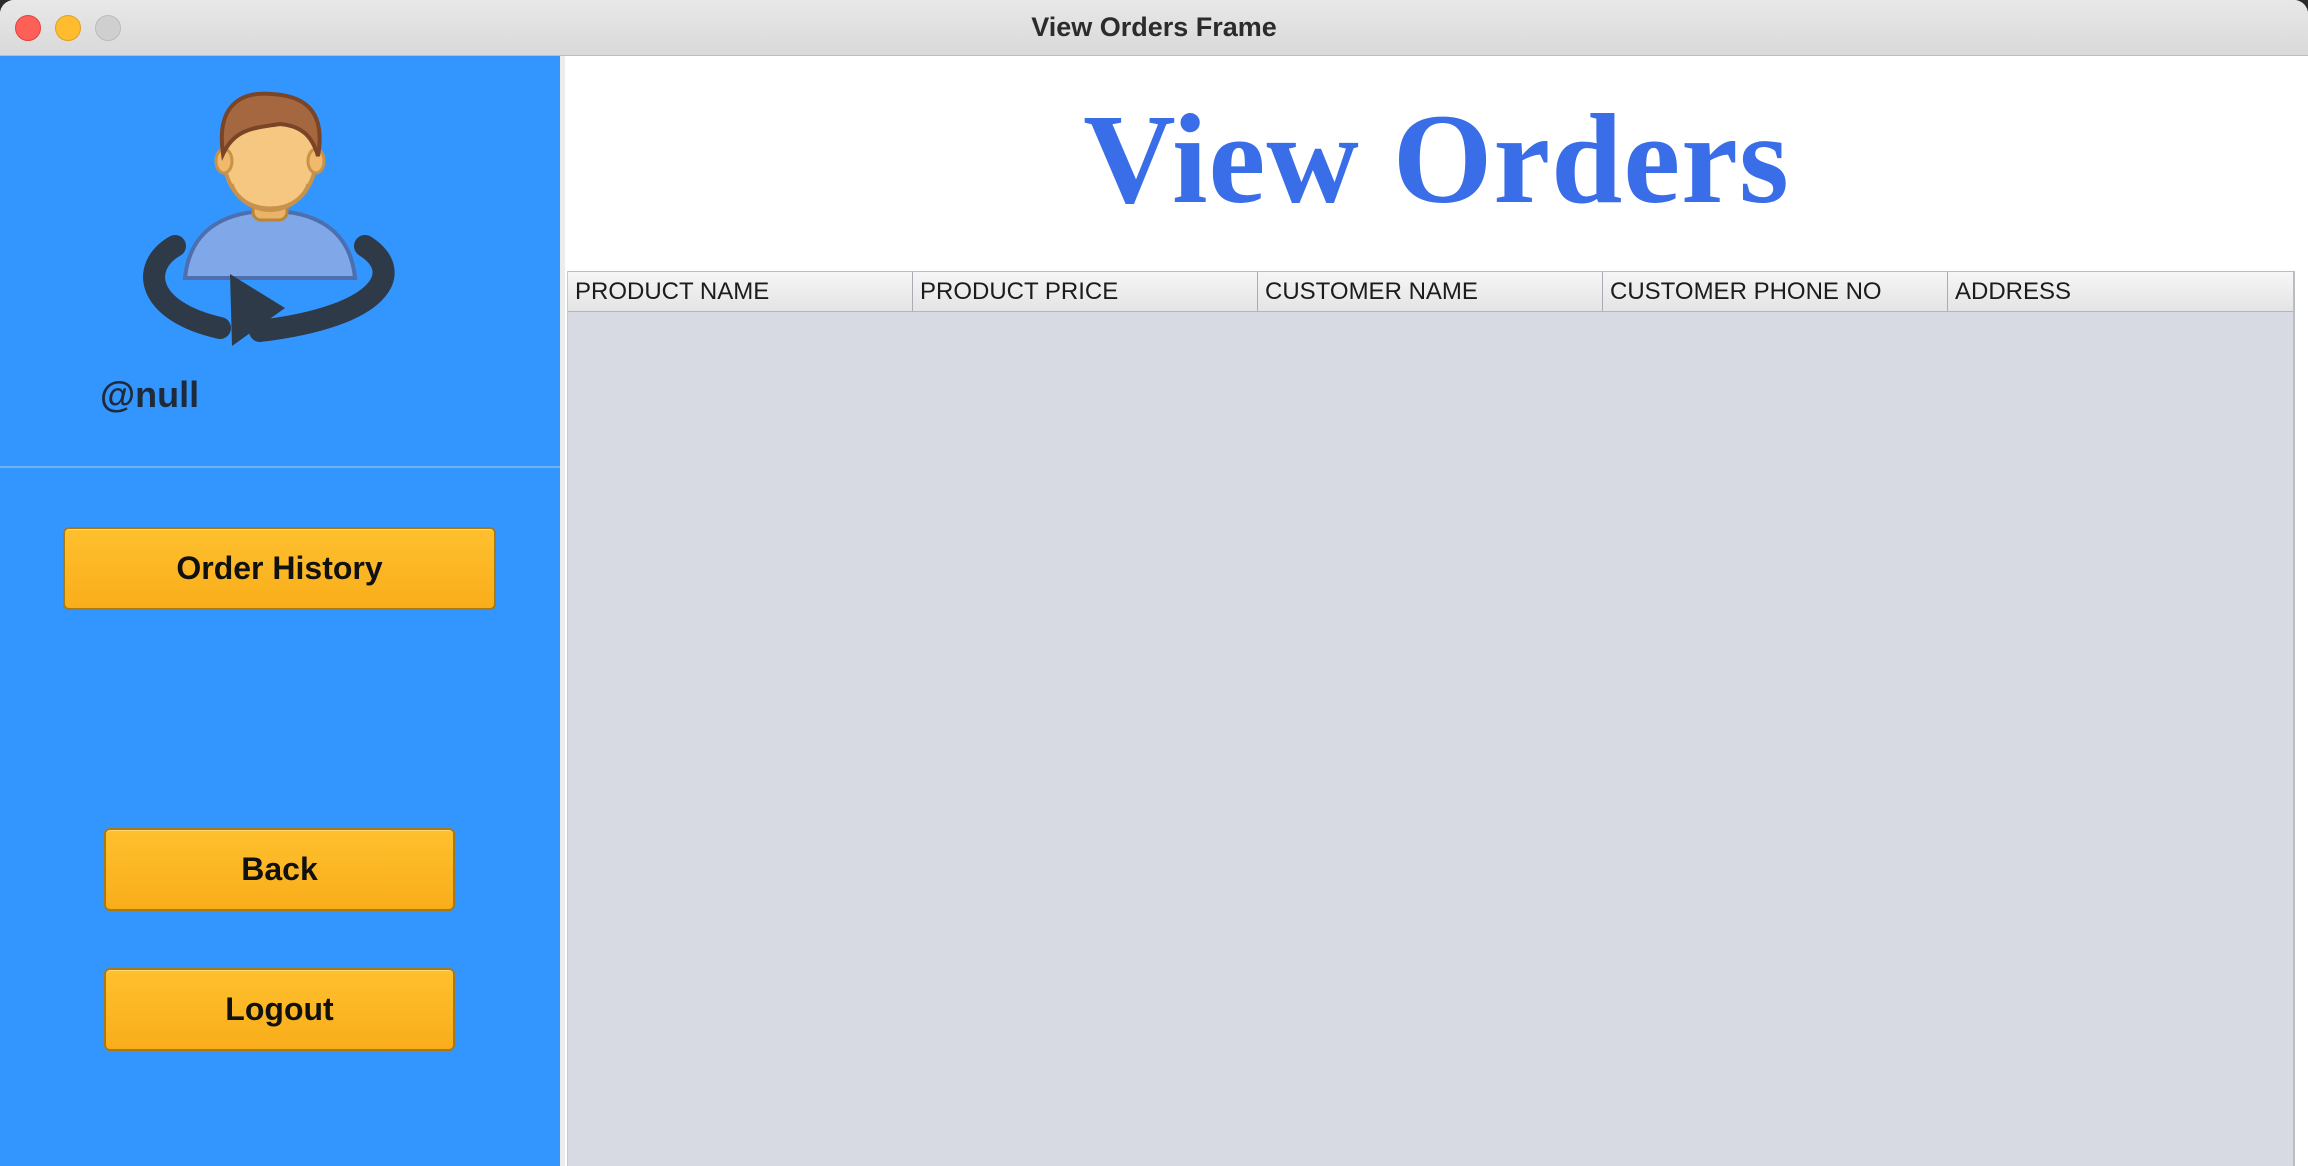 The width and height of the screenshot is (2308, 1166). Describe the element at coordinates (269, 218) in the screenshot. I see `user-refresh-icon` at that location.